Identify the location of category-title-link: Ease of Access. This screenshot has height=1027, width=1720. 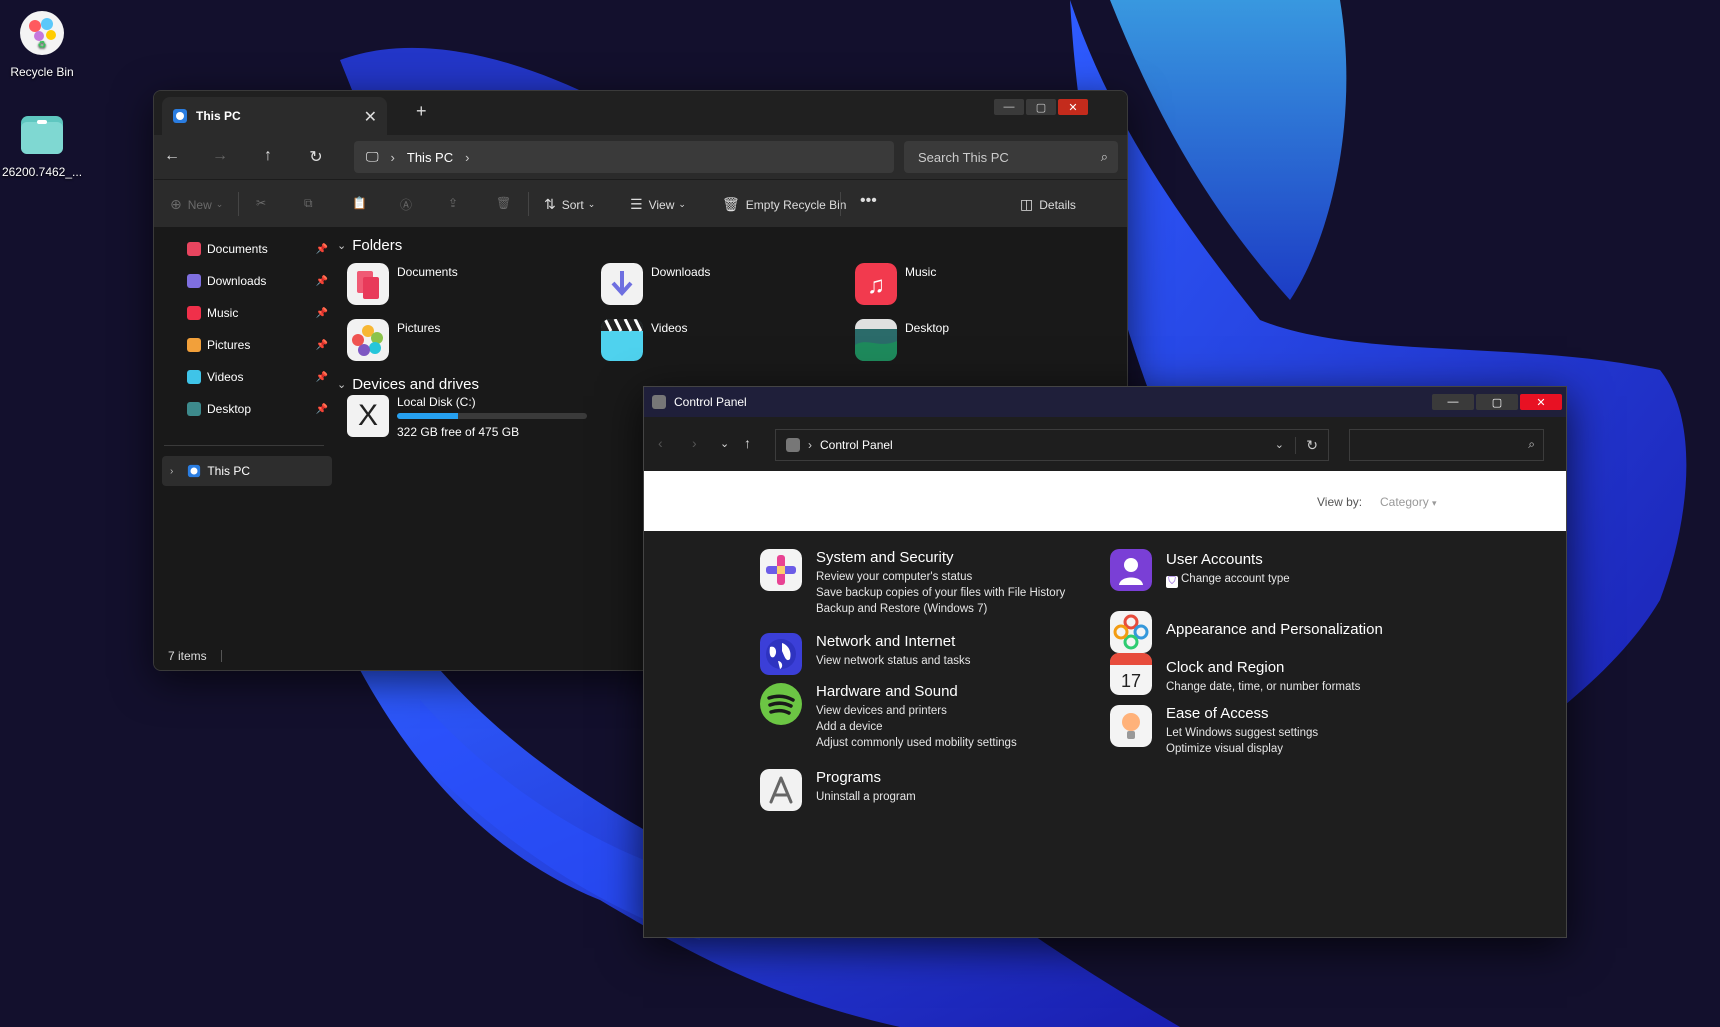
(1242, 713).